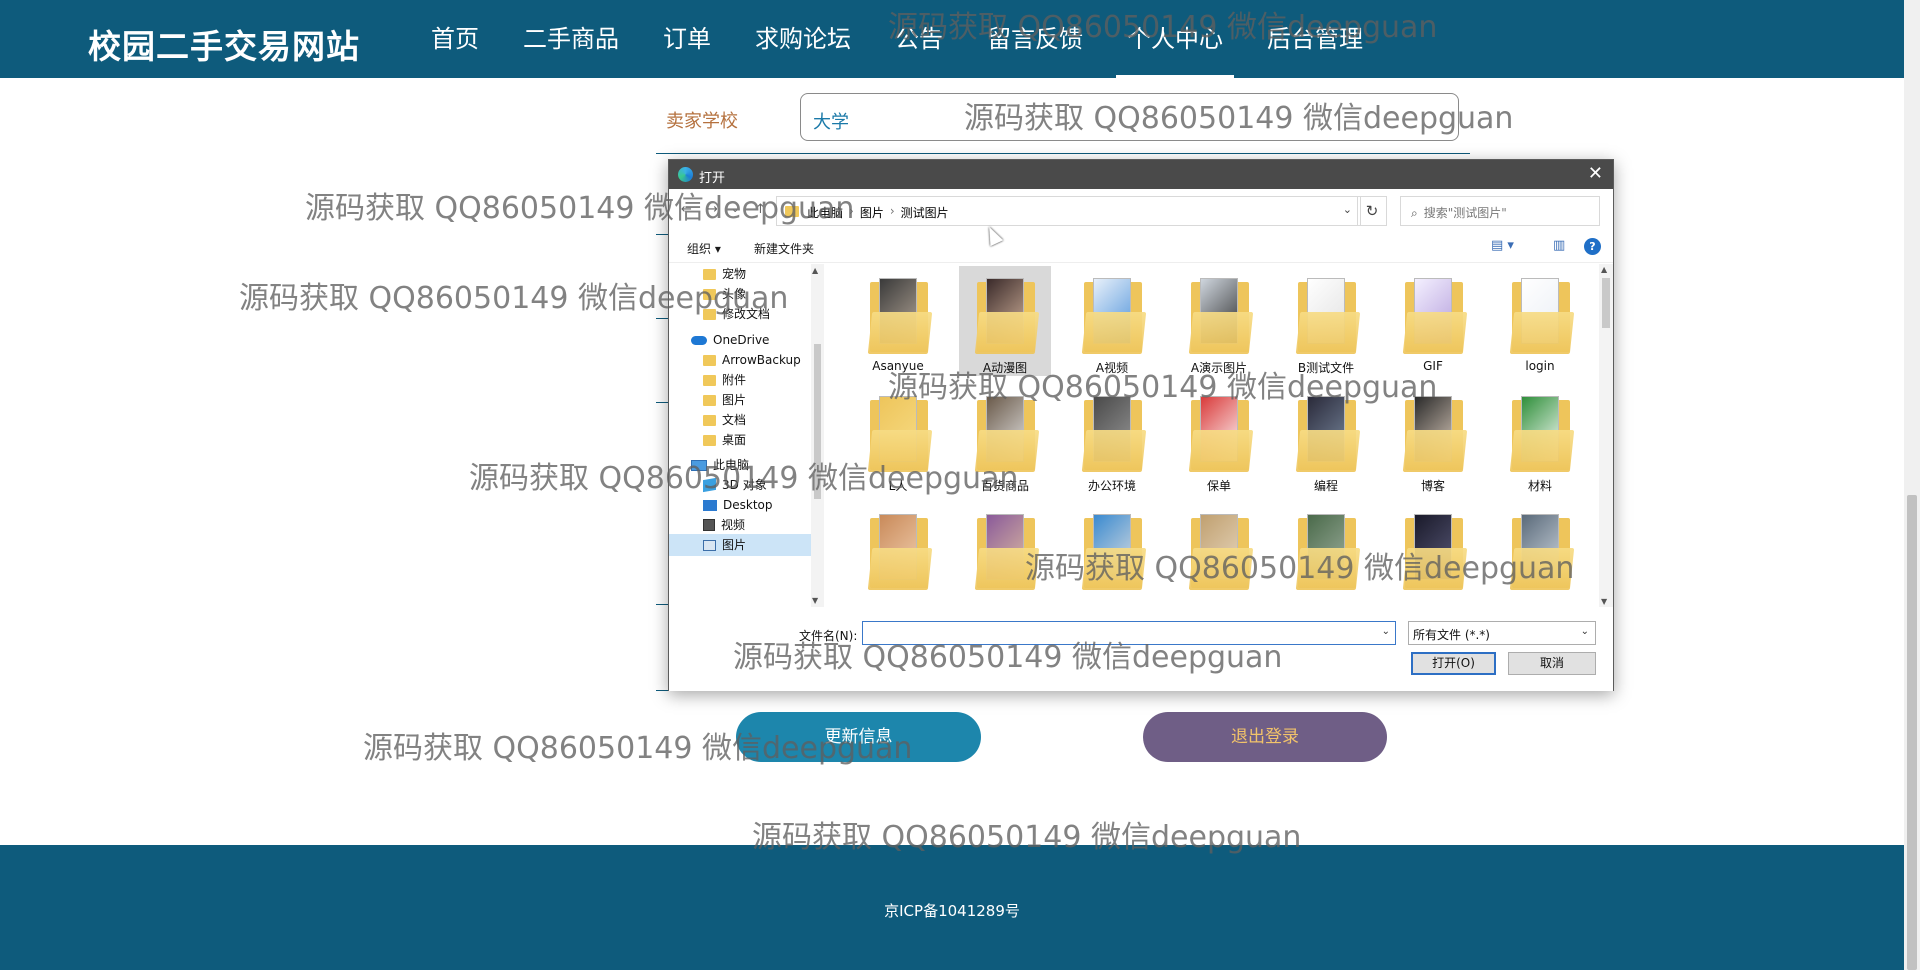 This screenshot has width=1920, height=970. Describe the element at coordinates (1372, 211) in the screenshot. I see `refresh-icon: ↻` at that location.